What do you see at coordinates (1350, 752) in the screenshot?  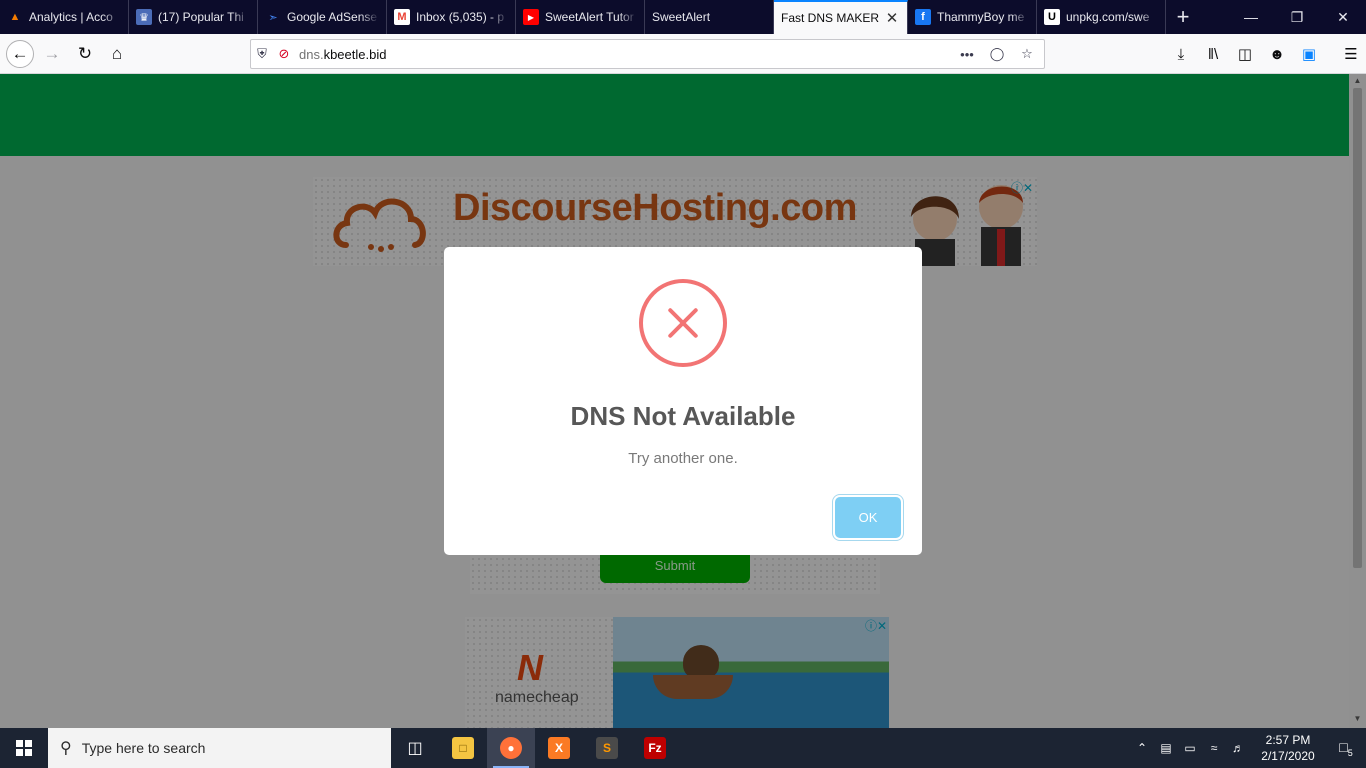 I see `notification-count: 5` at bounding box center [1350, 752].